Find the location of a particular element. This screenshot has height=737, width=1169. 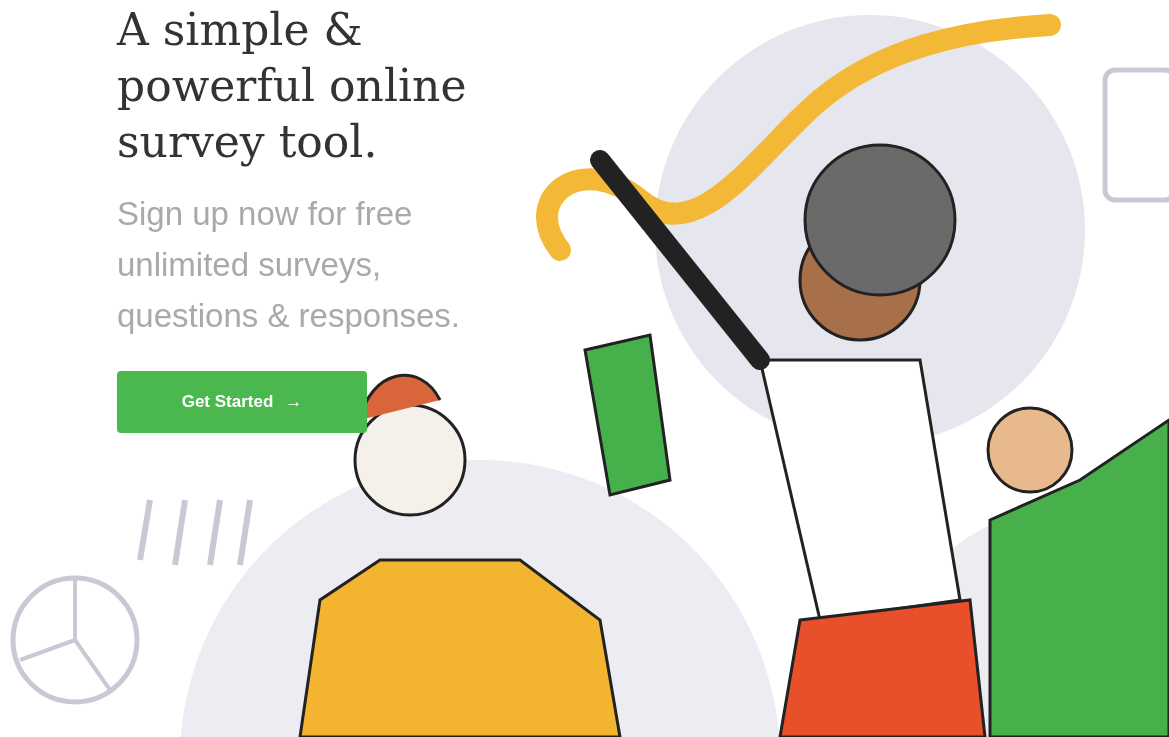

arrow-icon: → is located at coordinates (294, 402).